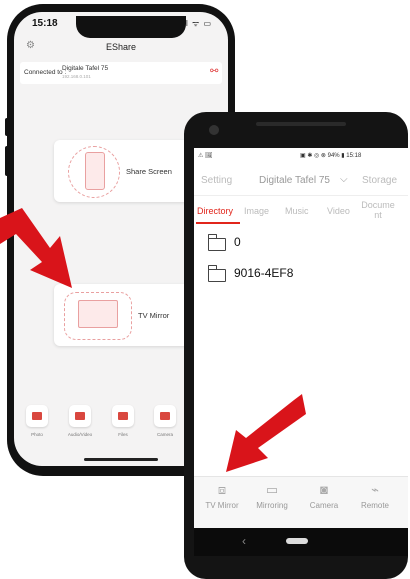 This screenshot has height=579, width=410. Describe the element at coordinates (301, 195) in the screenshot. I see `nav-divider` at that location.